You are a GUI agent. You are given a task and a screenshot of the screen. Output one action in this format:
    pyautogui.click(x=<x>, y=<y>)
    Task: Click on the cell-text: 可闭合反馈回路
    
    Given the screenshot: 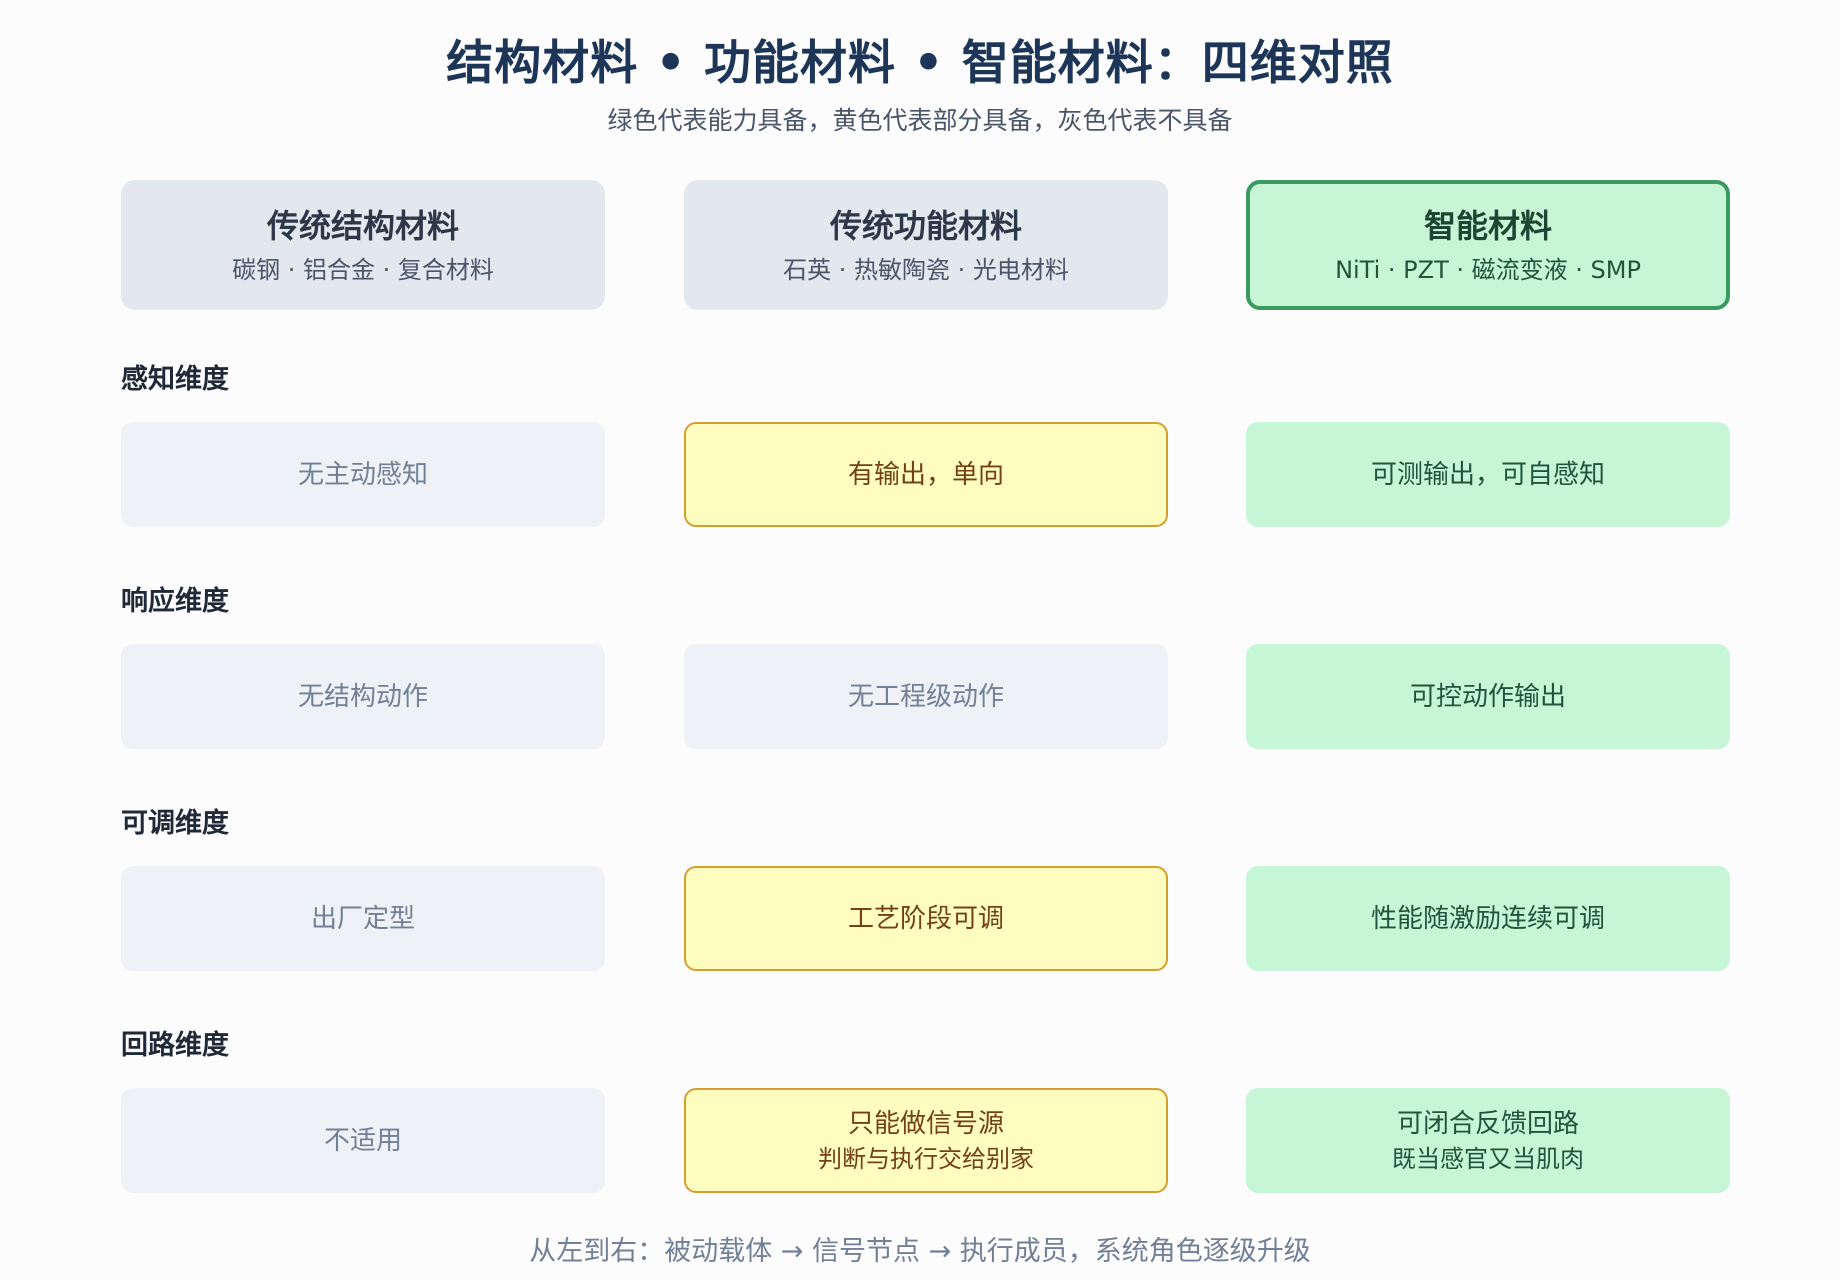 What is the action you would take?
    pyautogui.click(x=1487, y=1123)
    